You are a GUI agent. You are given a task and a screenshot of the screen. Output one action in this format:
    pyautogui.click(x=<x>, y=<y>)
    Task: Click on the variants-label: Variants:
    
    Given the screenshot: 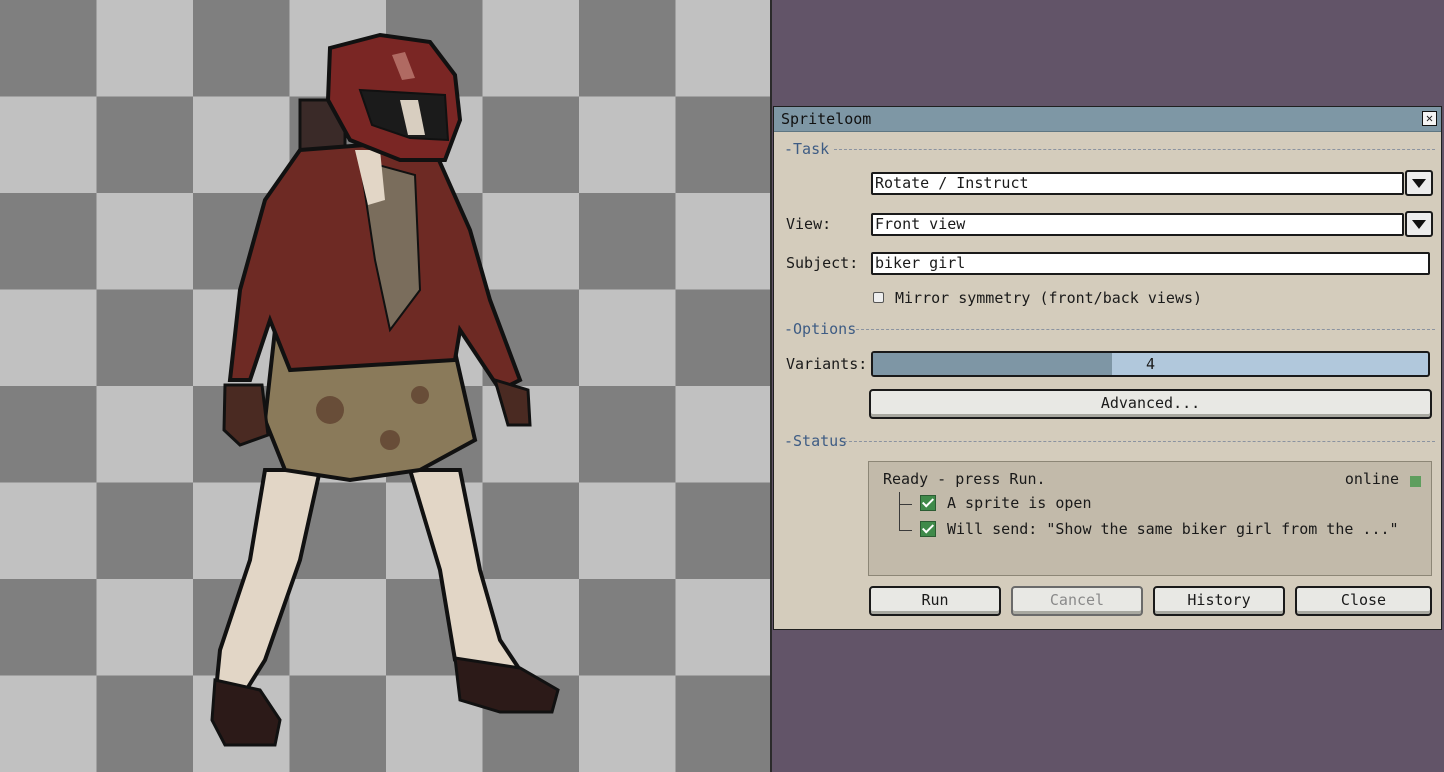 What is the action you would take?
    pyautogui.click(x=827, y=364)
    